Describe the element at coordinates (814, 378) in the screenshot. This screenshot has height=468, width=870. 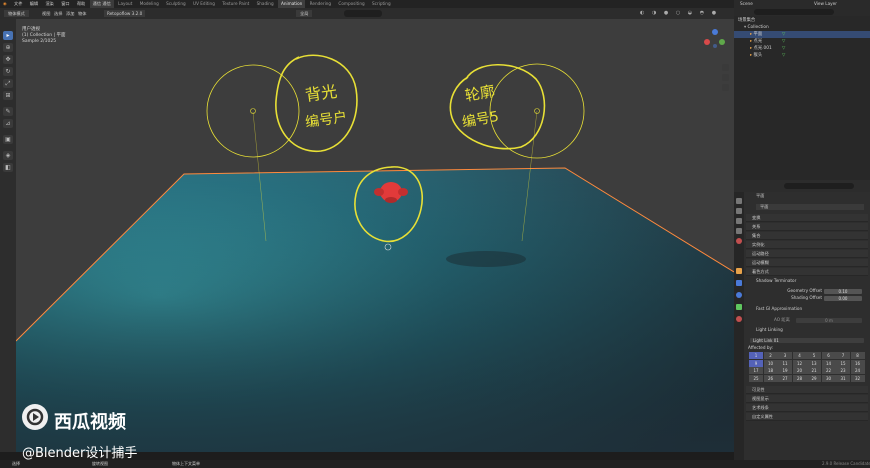
I see `light-link-cell: 29` at that location.